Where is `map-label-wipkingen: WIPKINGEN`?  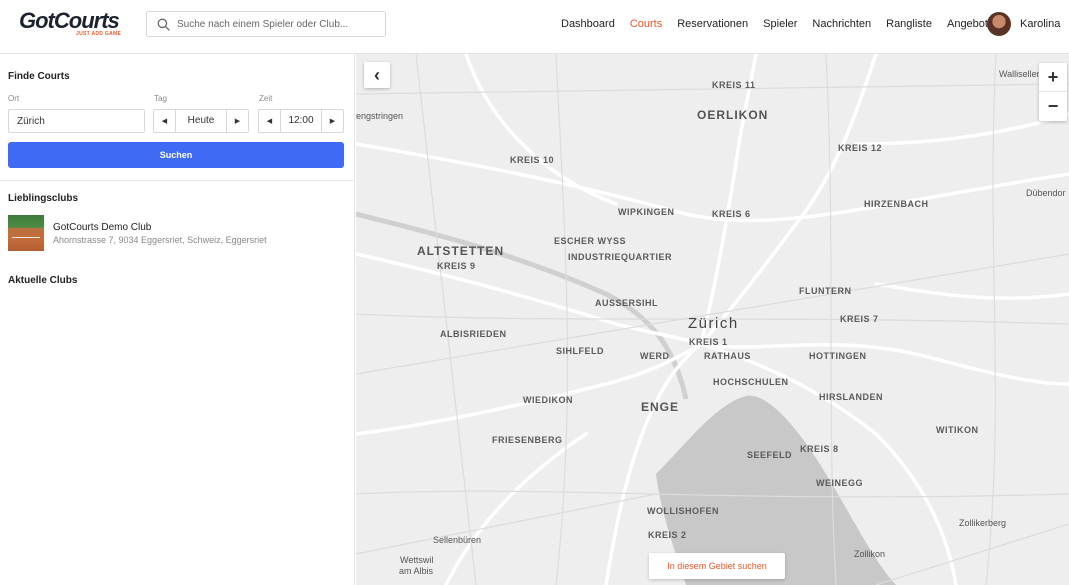
map-label-wipkingen: WIPKINGEN is located at coordinates (646, 212).